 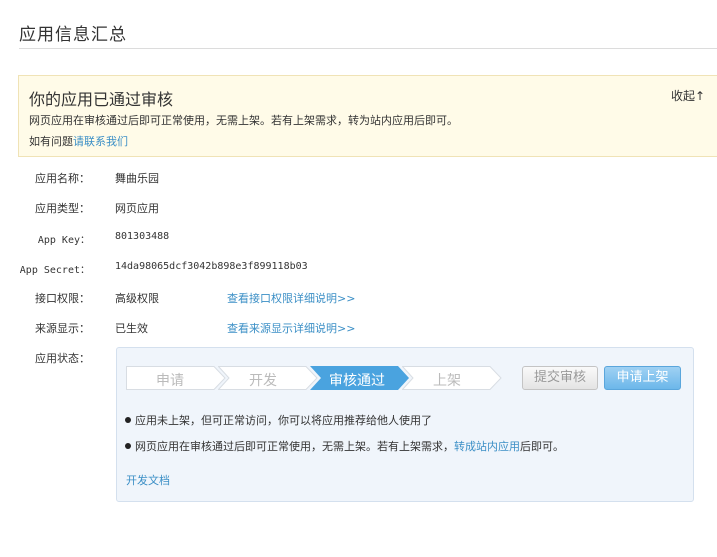 I want to click on submit-review-button: 提交审核, so click(x=560, y=378).